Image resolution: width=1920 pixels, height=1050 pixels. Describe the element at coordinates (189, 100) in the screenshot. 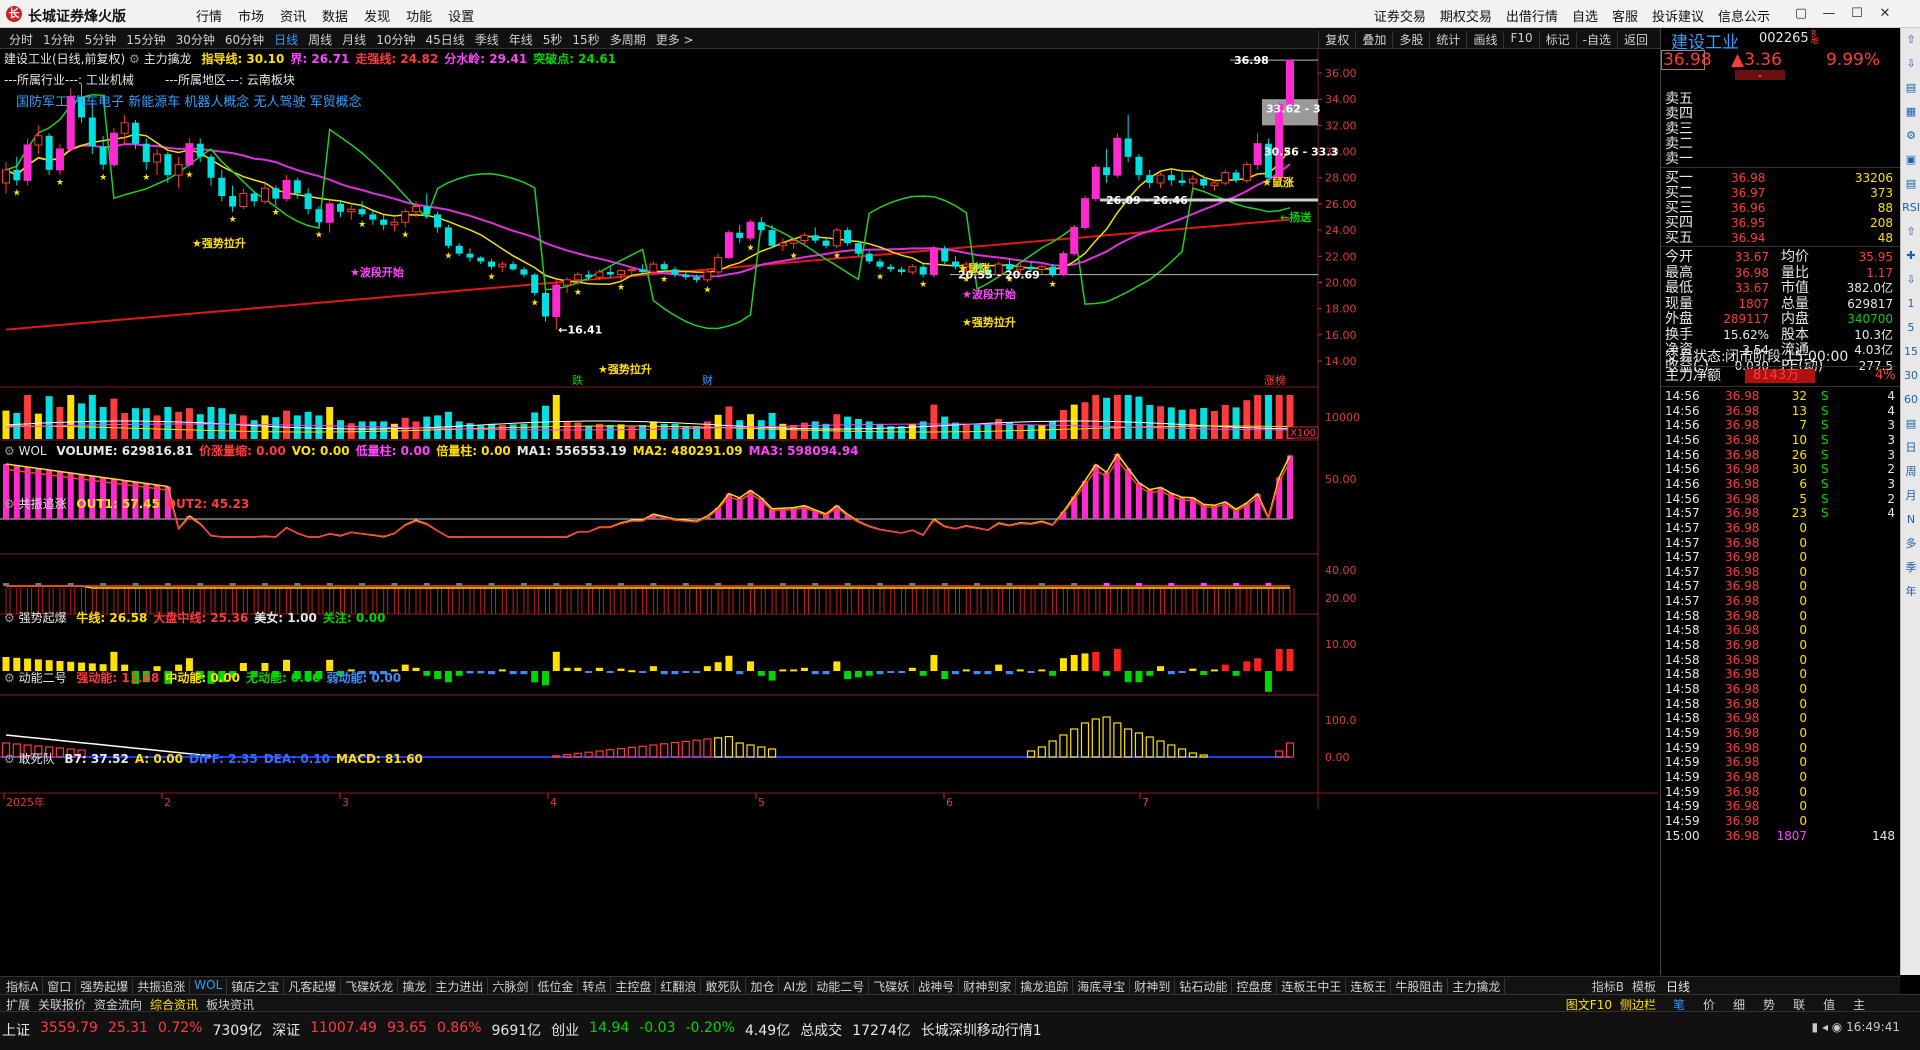

I see `concept-tags: 国防军工 汽车电子 新能源车 机器人概念 无人驾驶 军贸概念` at that location.